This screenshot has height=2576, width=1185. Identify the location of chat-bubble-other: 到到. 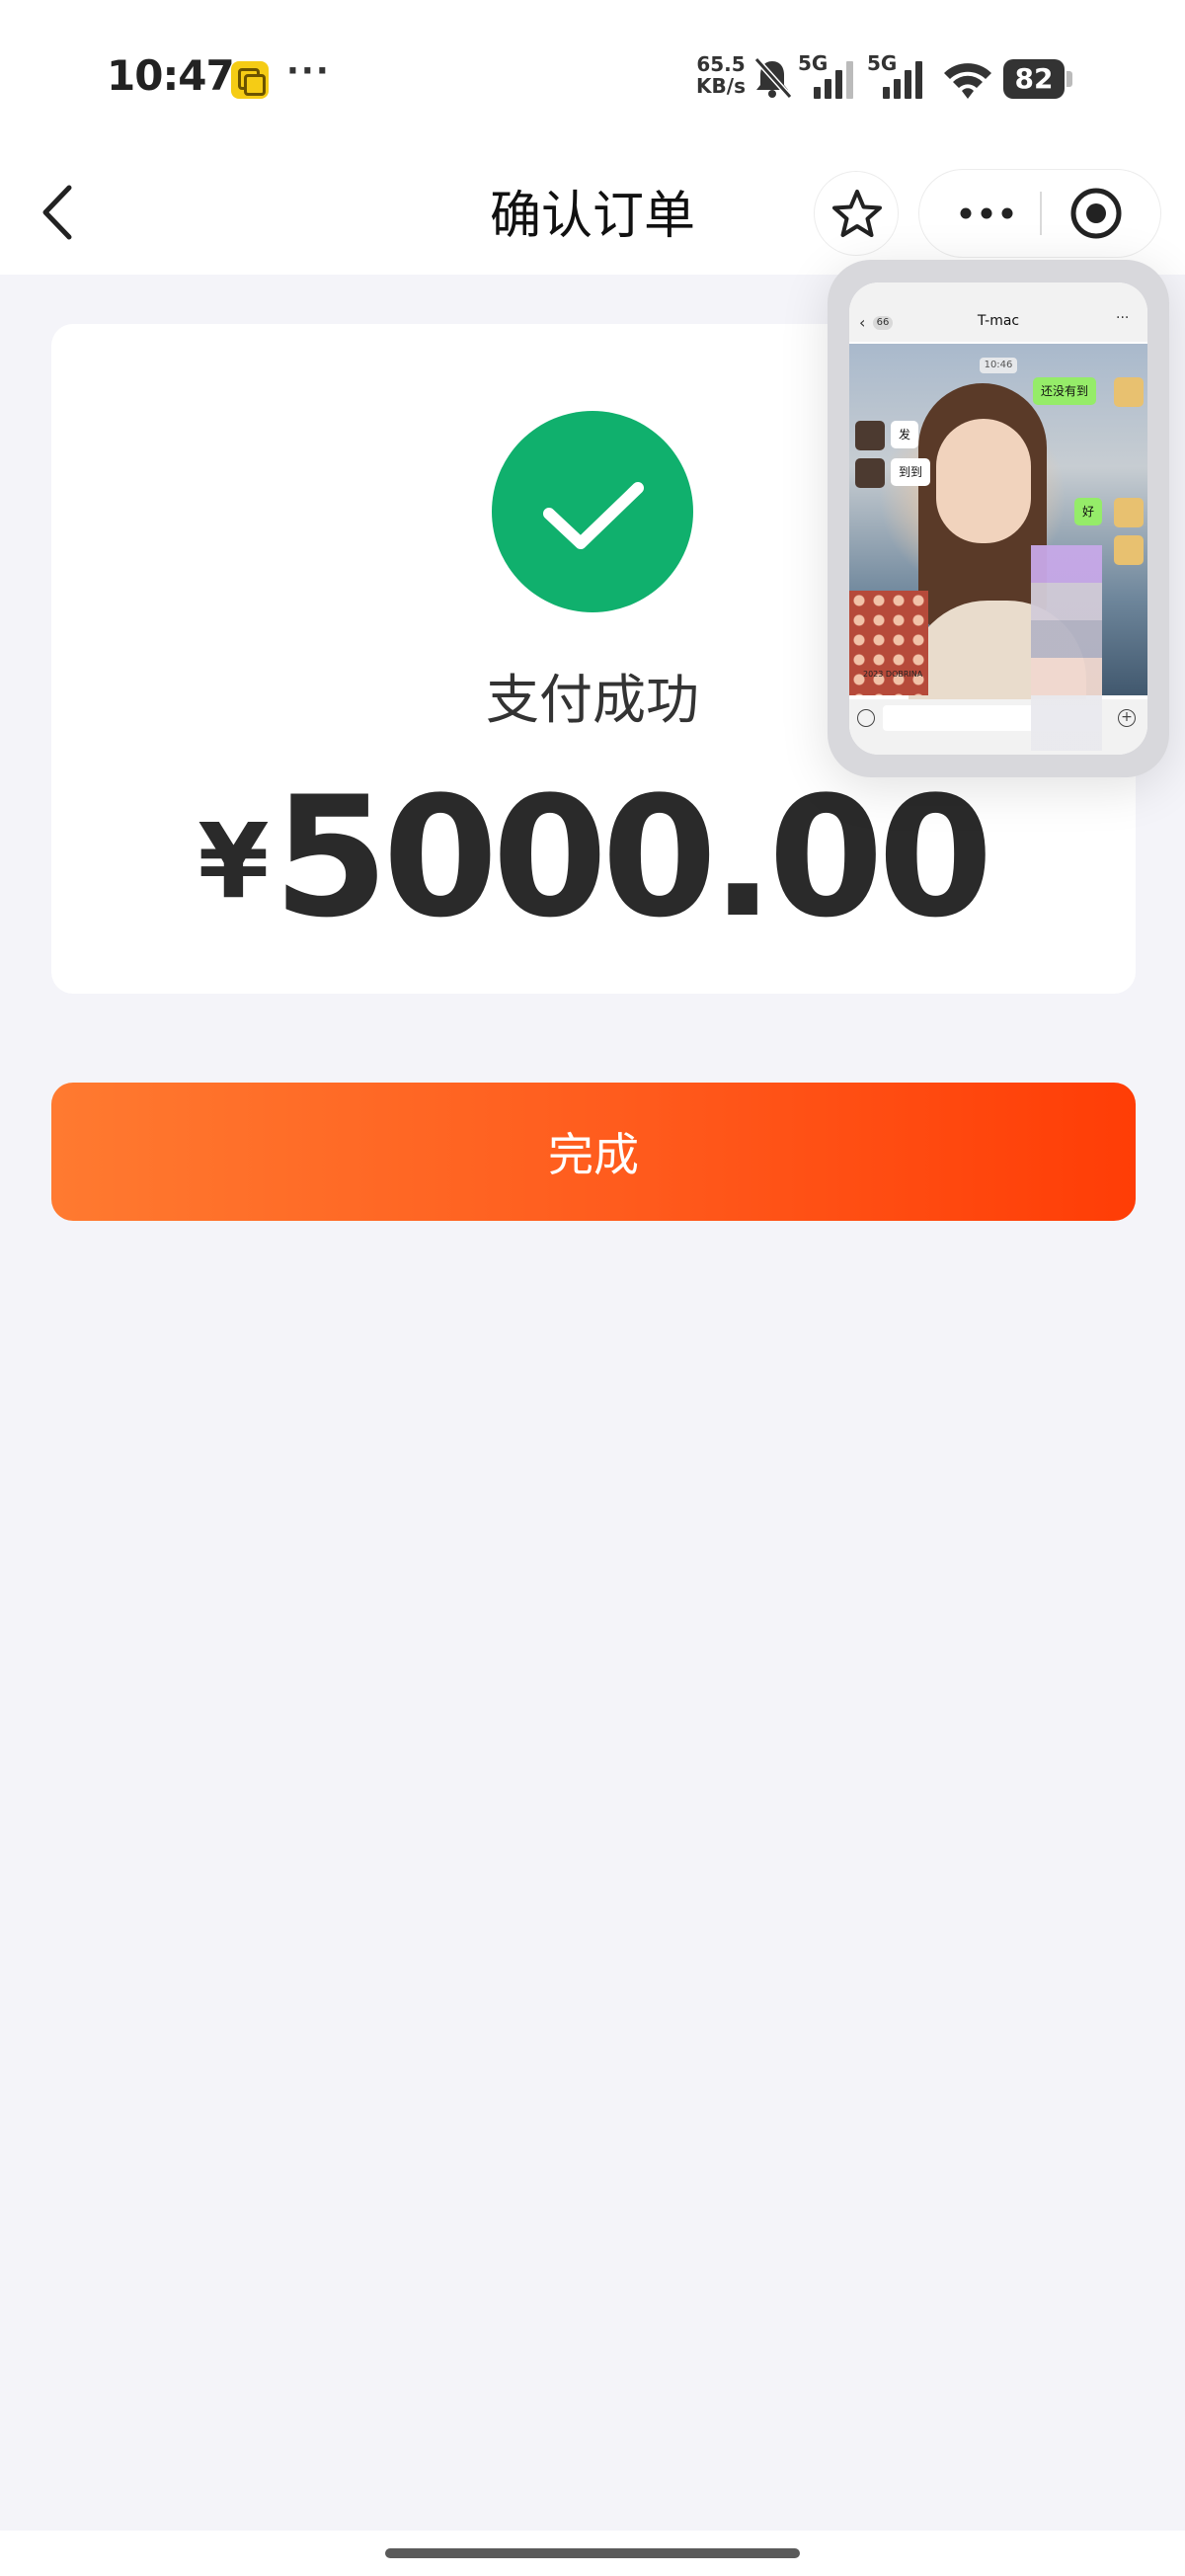
(911, 472).